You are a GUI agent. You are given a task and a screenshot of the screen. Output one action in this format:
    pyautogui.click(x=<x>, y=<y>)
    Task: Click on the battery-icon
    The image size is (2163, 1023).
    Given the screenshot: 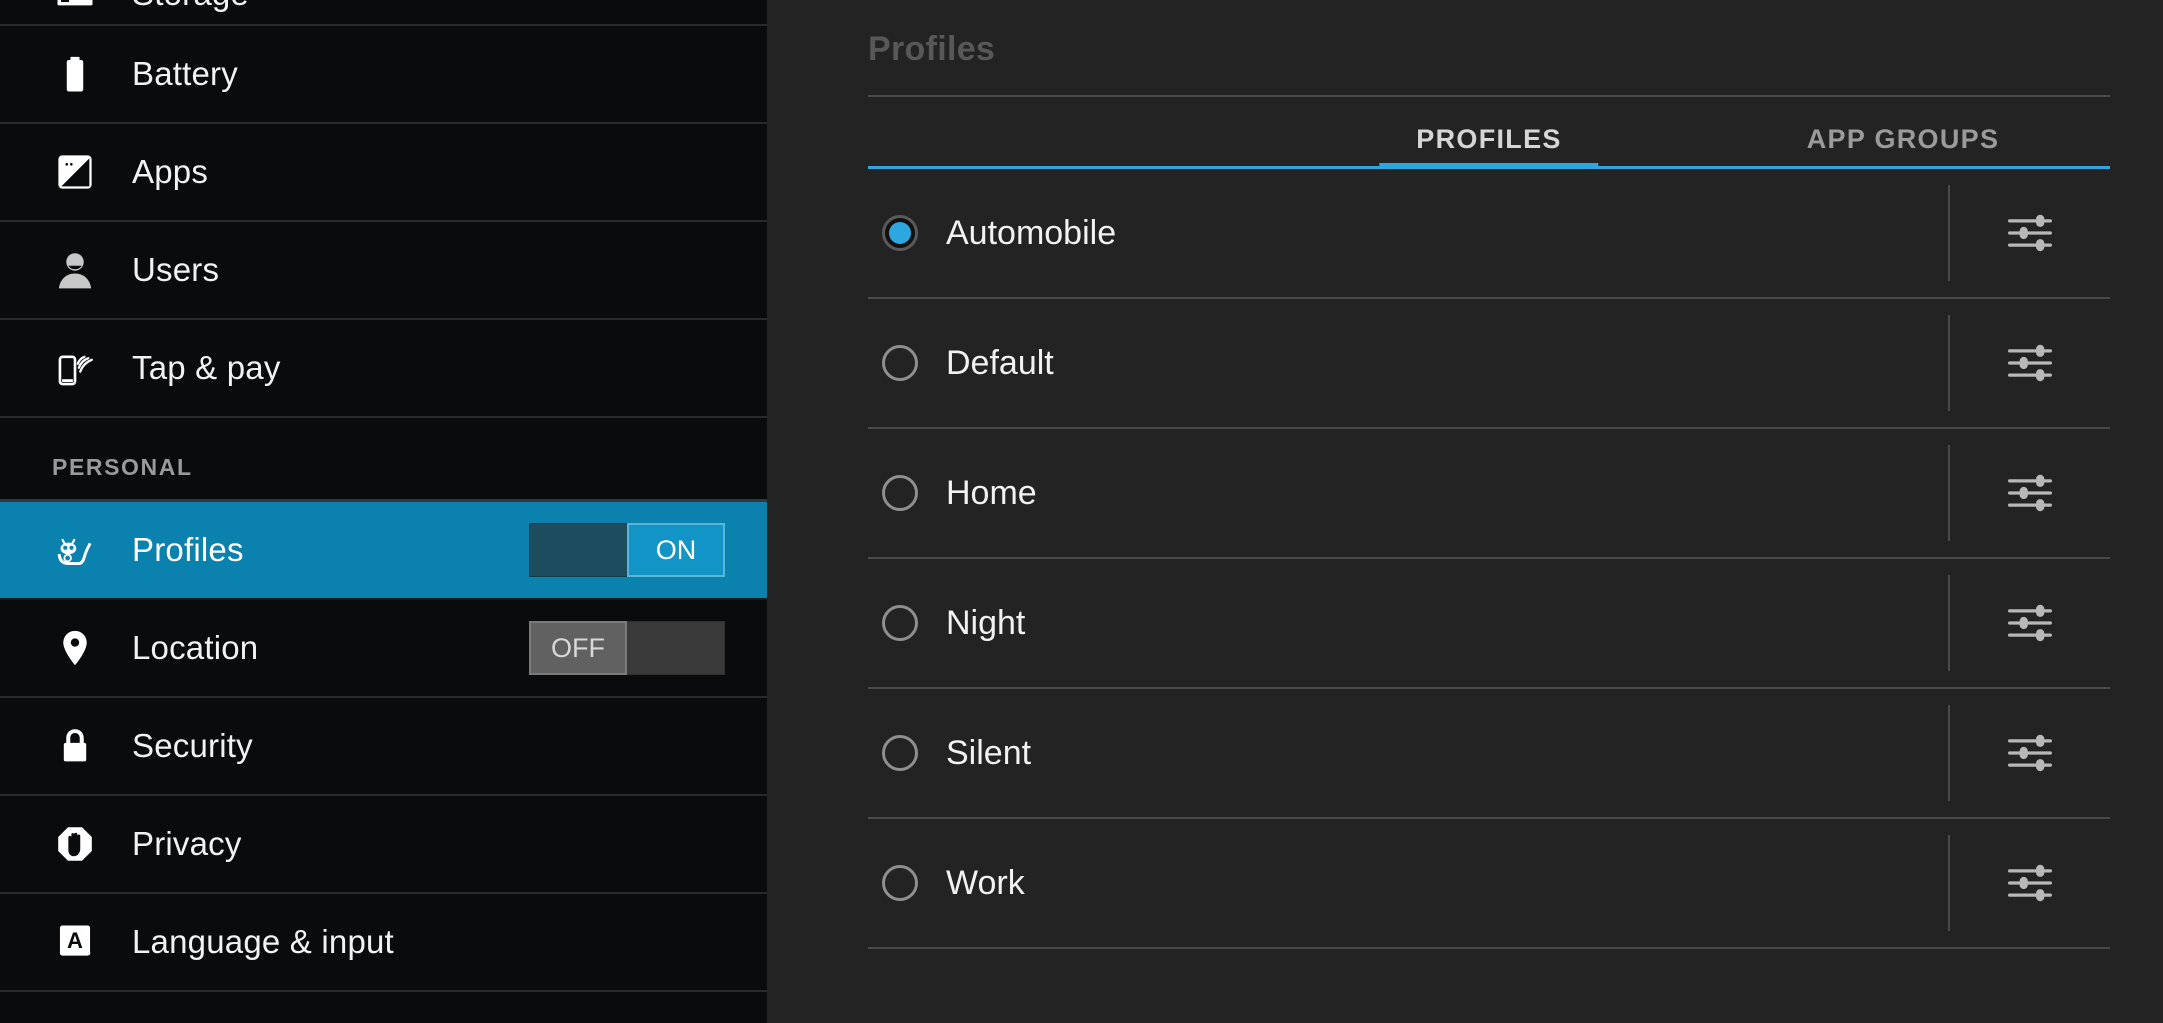 What is the action you would take?
    pyautogui.click(x=75, y=74)
    